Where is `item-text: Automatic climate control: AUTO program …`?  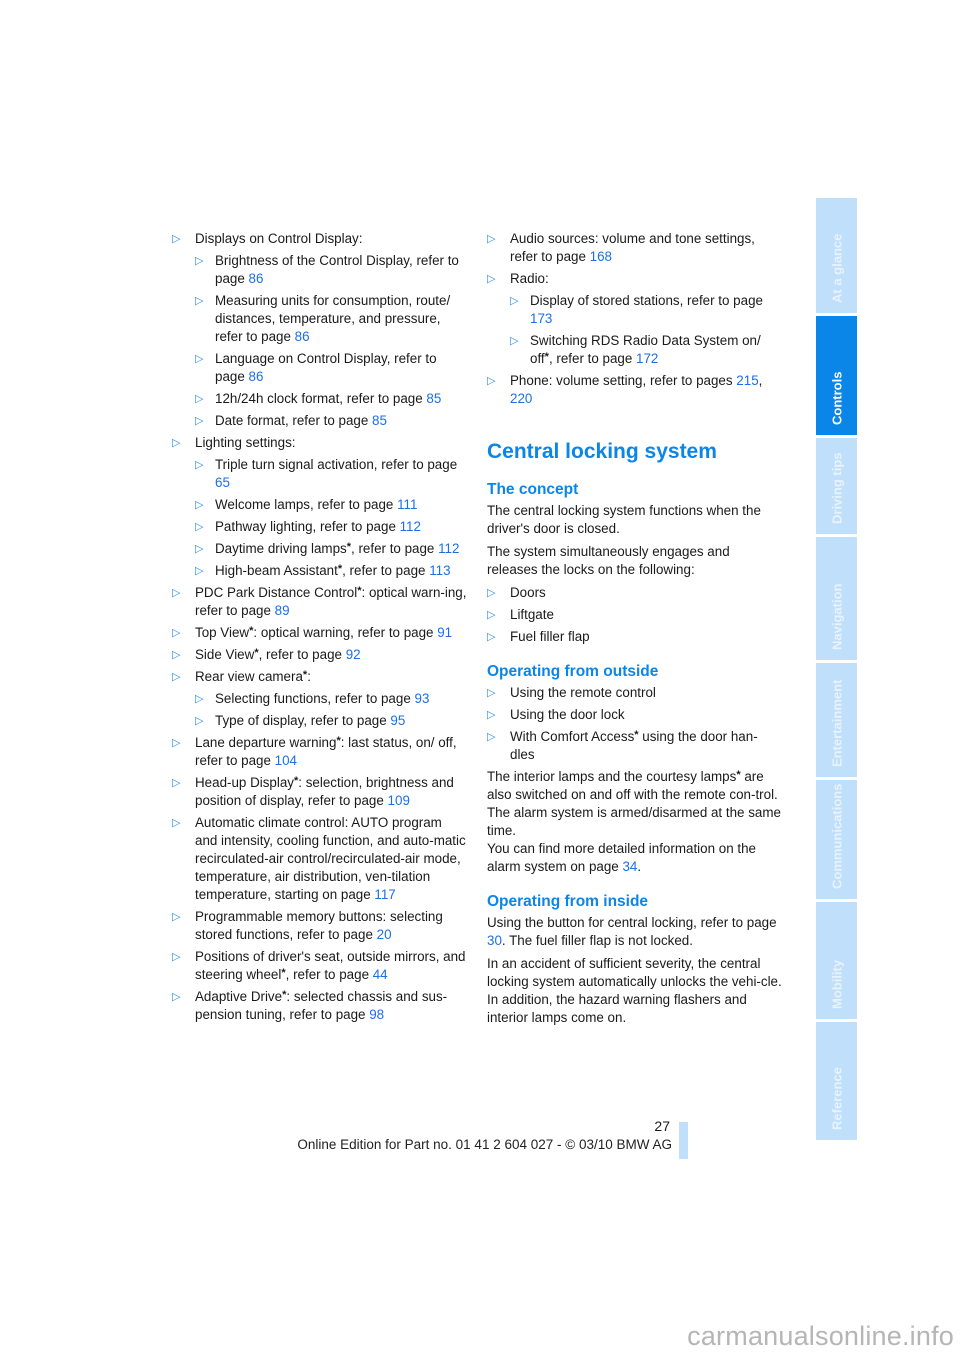
item-text: Automatic climate control: AUTO program … is located at coordinates (330, 858).